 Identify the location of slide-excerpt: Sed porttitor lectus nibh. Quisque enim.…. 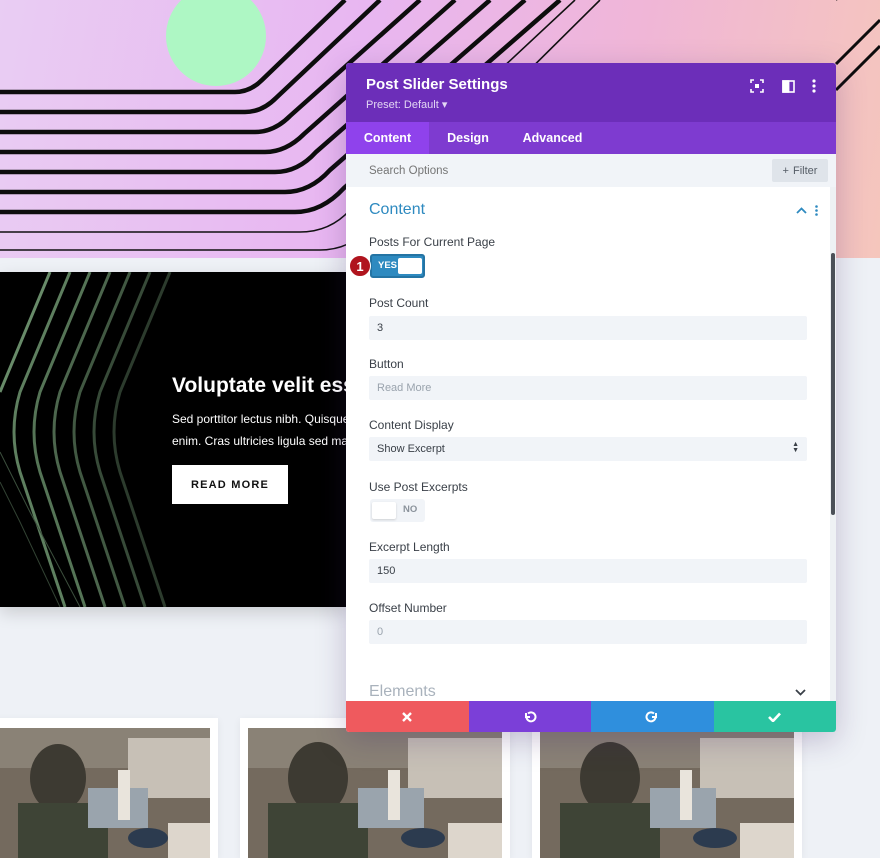
(260, 430).